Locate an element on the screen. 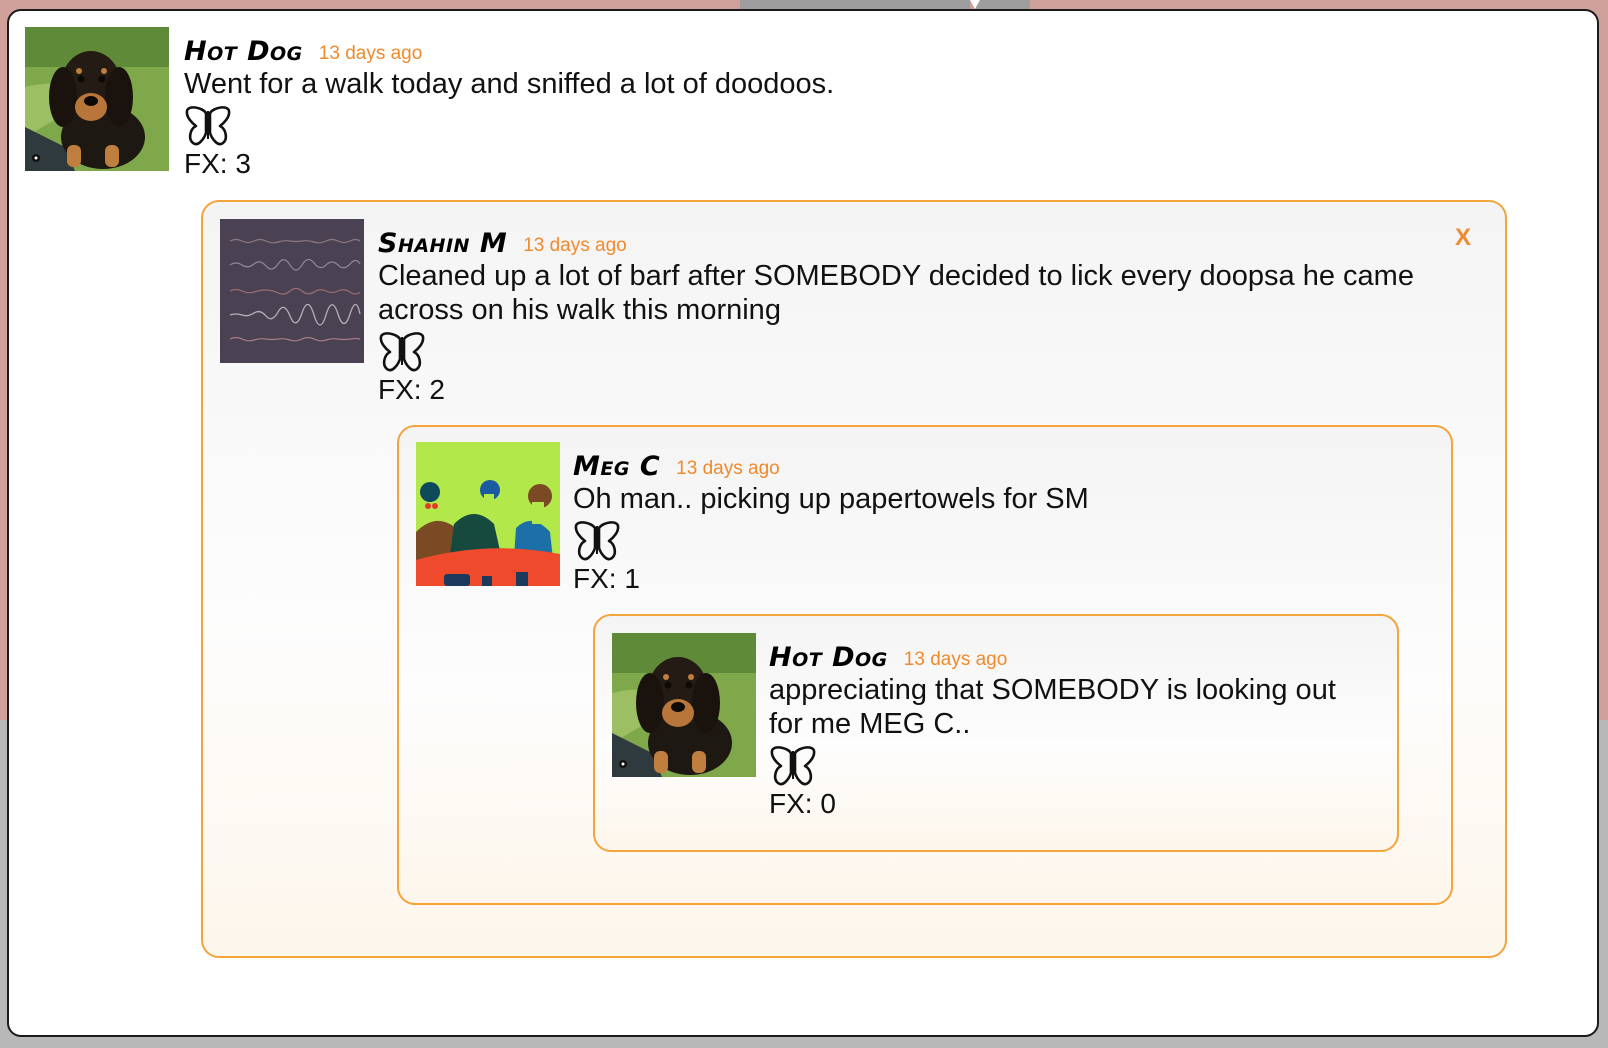 This screenshot has width=1608, height=1048. post-author: Shahin M is located at coordinates (442, 244).